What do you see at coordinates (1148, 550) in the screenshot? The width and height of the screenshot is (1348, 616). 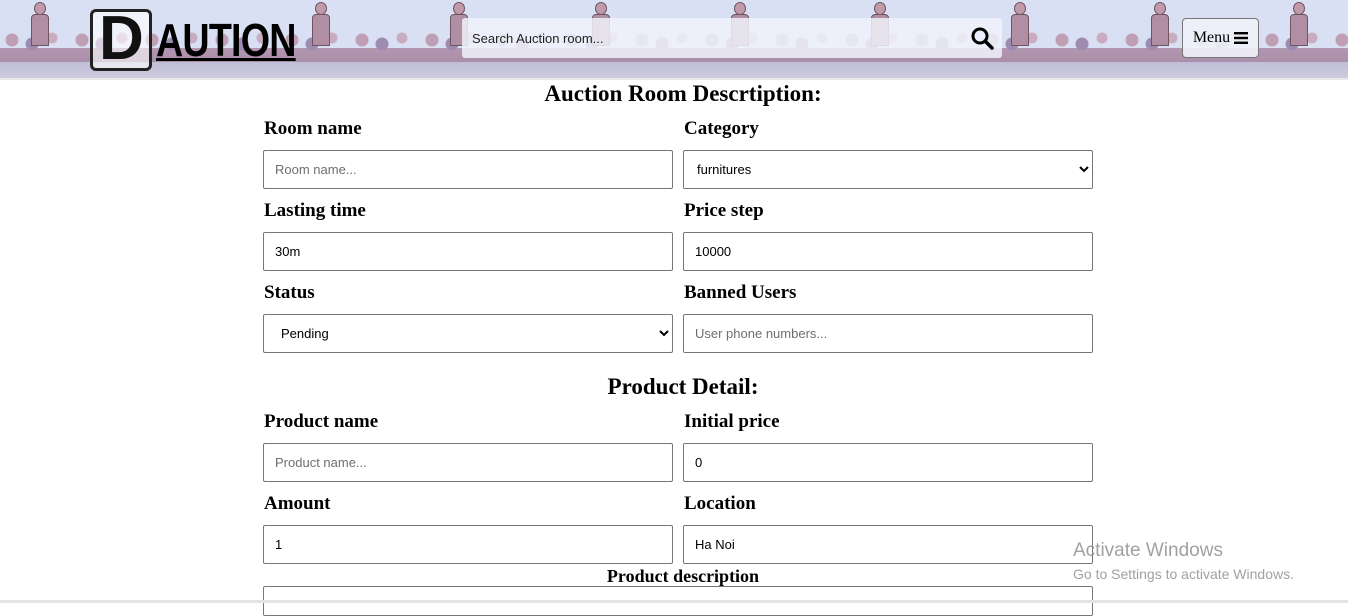 I see `watermark-title: Activate Windows` at bounding box center [1148, 550].